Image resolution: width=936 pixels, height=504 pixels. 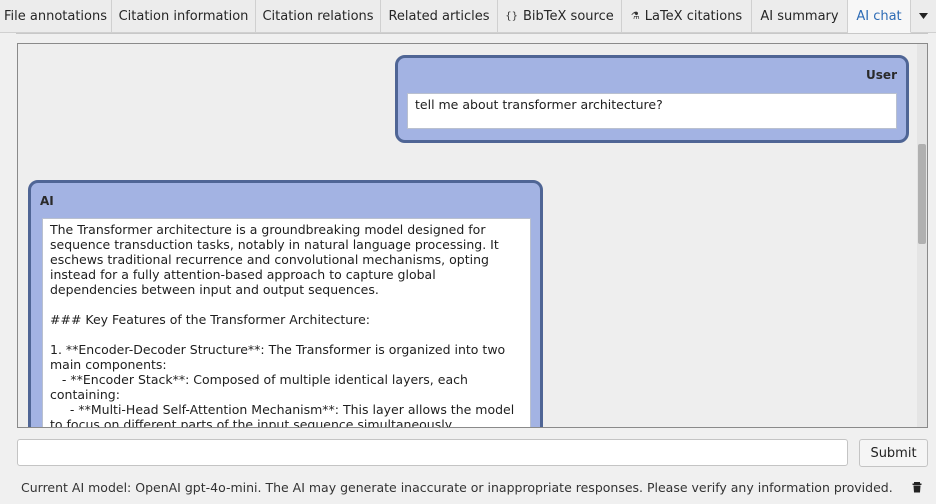 I want to click on latex-icon: ⚗, so click(x=635, y=16).